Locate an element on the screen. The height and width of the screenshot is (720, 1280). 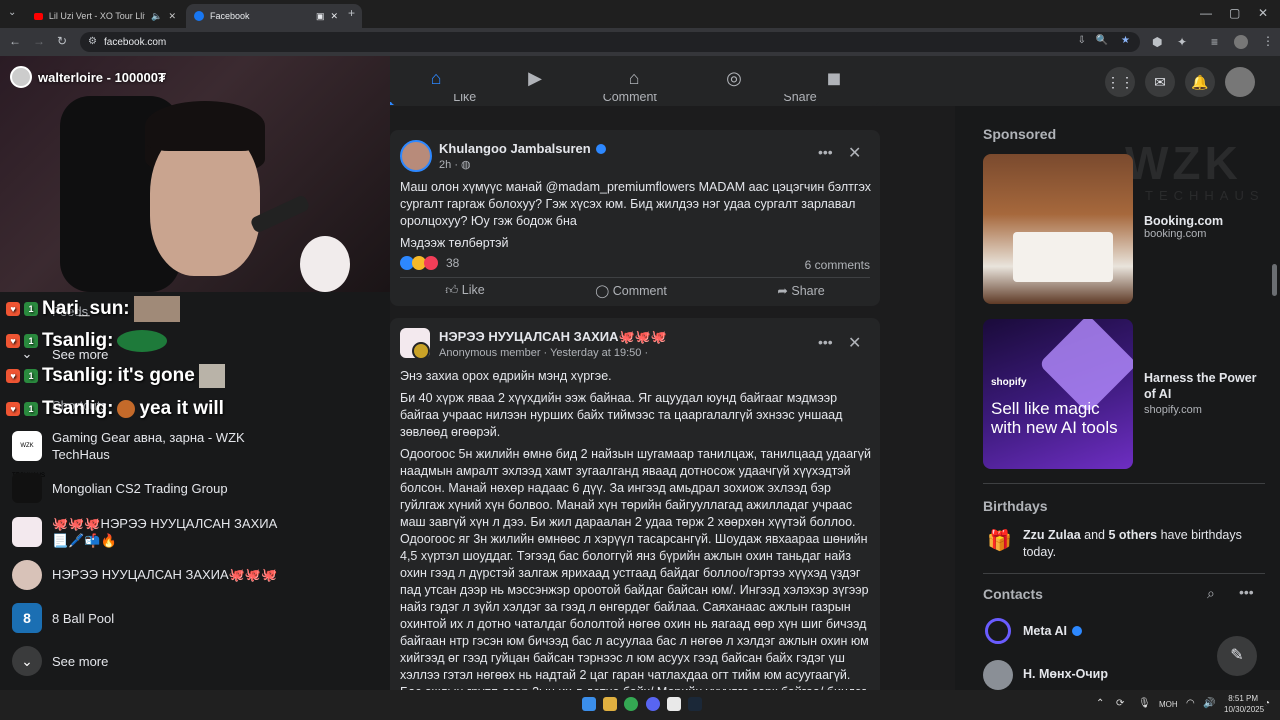
bookmark-star-icon: ★ is located at coordinates (1125, 40).